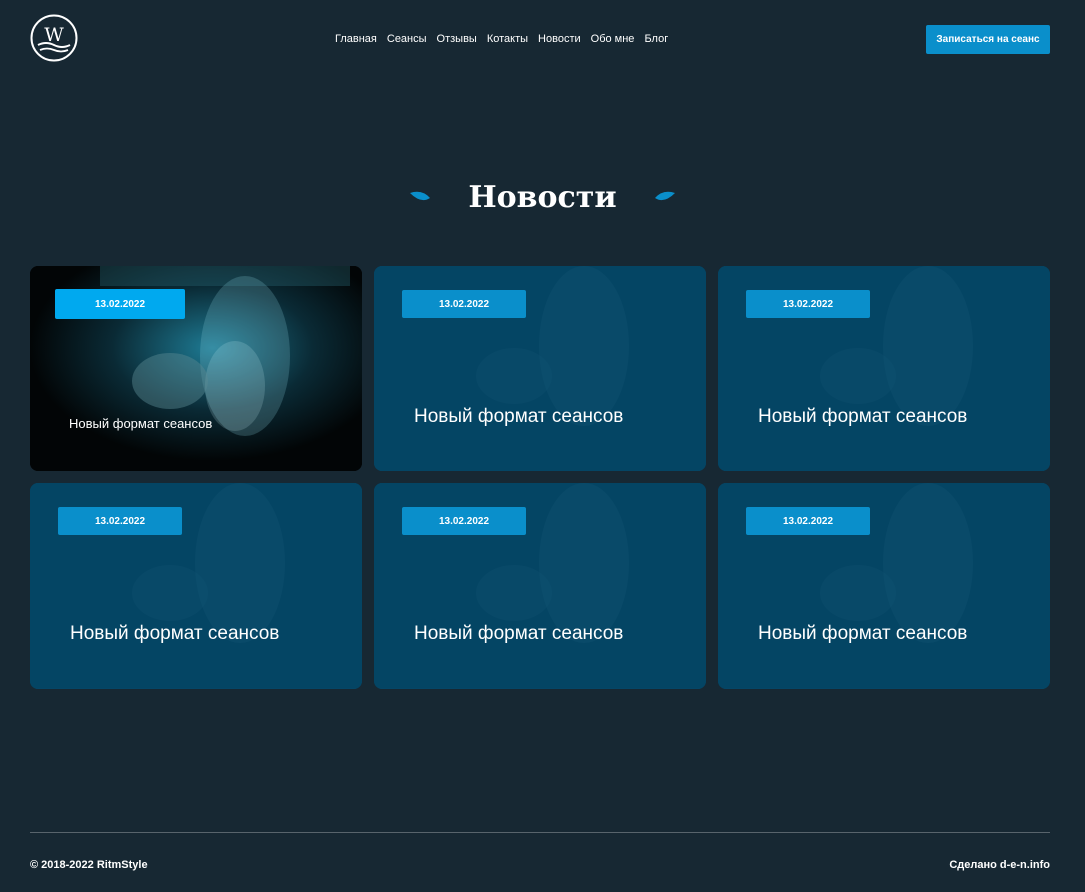 This screenshot has height=892, width=1085. What do you see at coordinates (89, 865) in the screenshot?
I see `copyright-text: © 2018-2022 RitmStyle` at bounding box center [89, 865].